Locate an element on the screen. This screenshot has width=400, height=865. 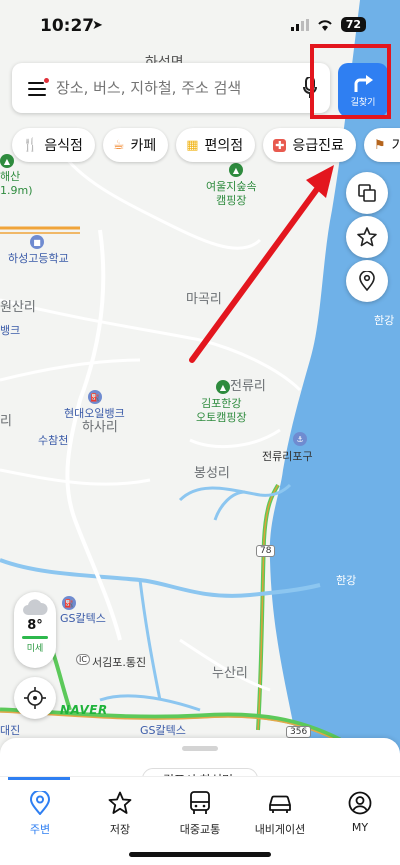
crosshair-icon is located at coordinates (35, 698).